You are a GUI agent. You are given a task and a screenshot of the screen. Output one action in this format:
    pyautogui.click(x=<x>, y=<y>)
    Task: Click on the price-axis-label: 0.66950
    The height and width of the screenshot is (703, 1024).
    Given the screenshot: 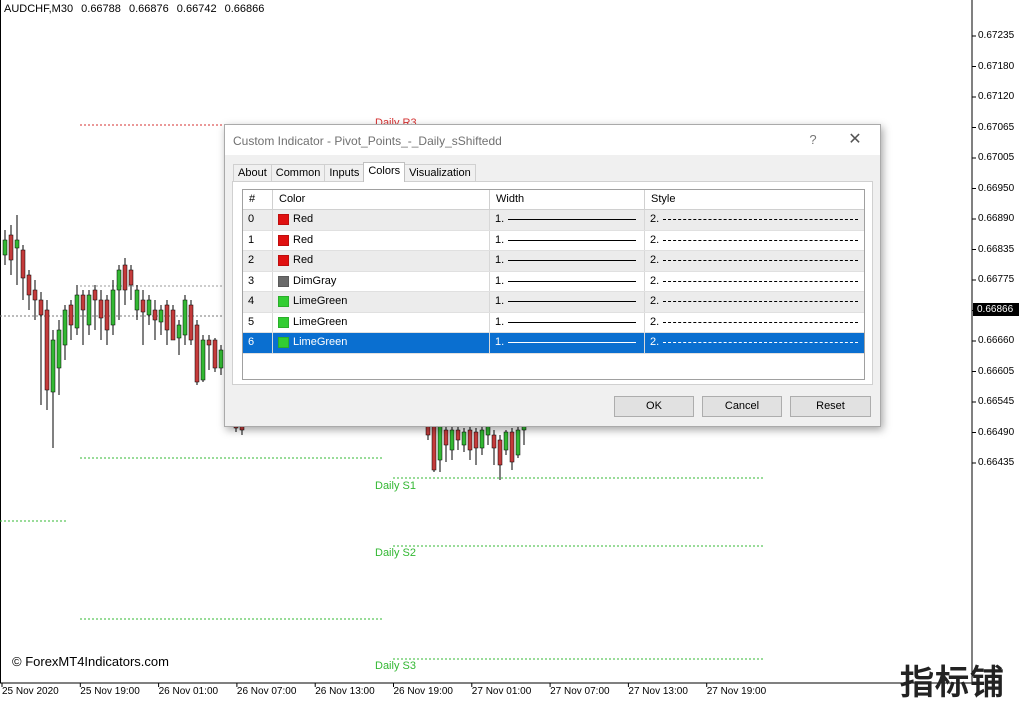 What is the action you would take?
    pyautogui.click(x=996, y=188)
    